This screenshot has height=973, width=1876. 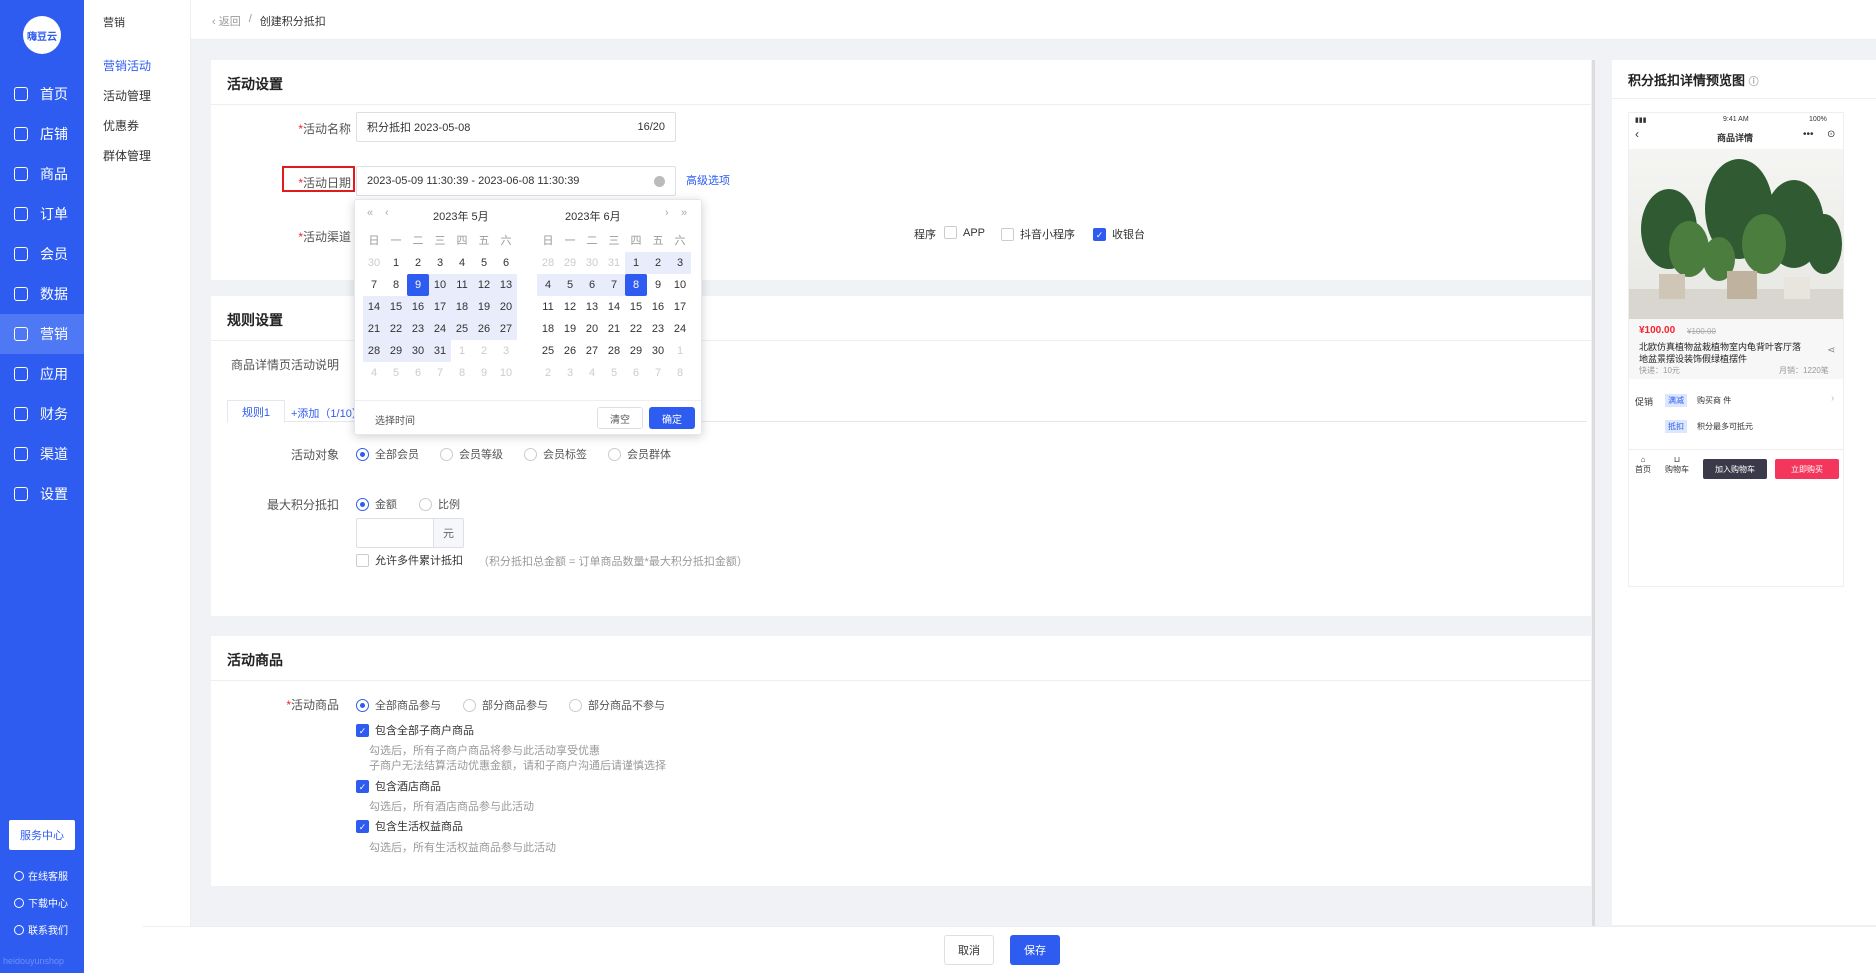 What do you see at coordinates (256, 411) in the screenshot?
I see `tab-rule-1: 规则1` at bounding box center [256, 411].